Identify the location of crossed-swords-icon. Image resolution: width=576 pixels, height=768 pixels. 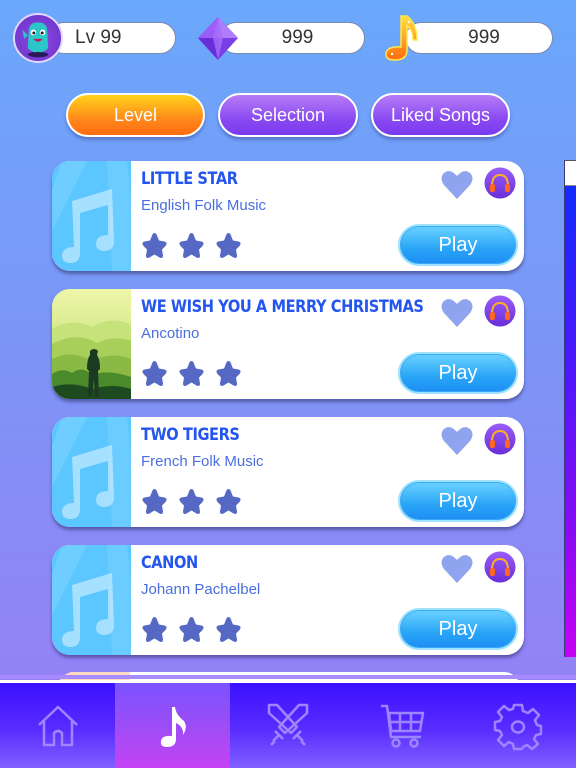
(287, 724).